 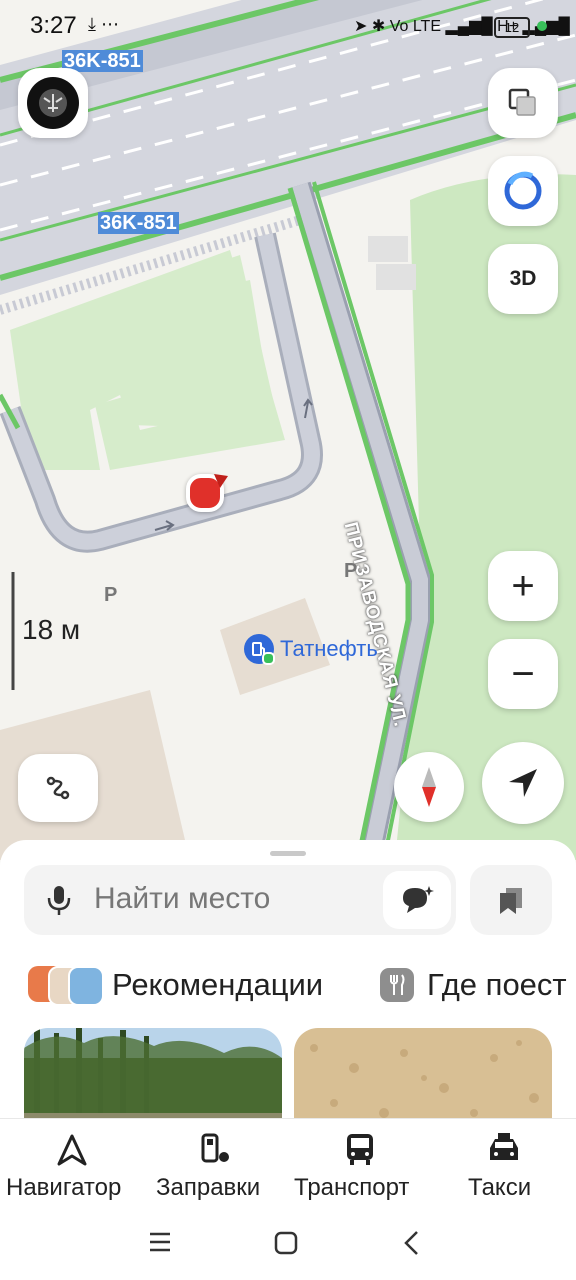 I want to click on recommendation-card-forest, so click(x=153, y=1078).